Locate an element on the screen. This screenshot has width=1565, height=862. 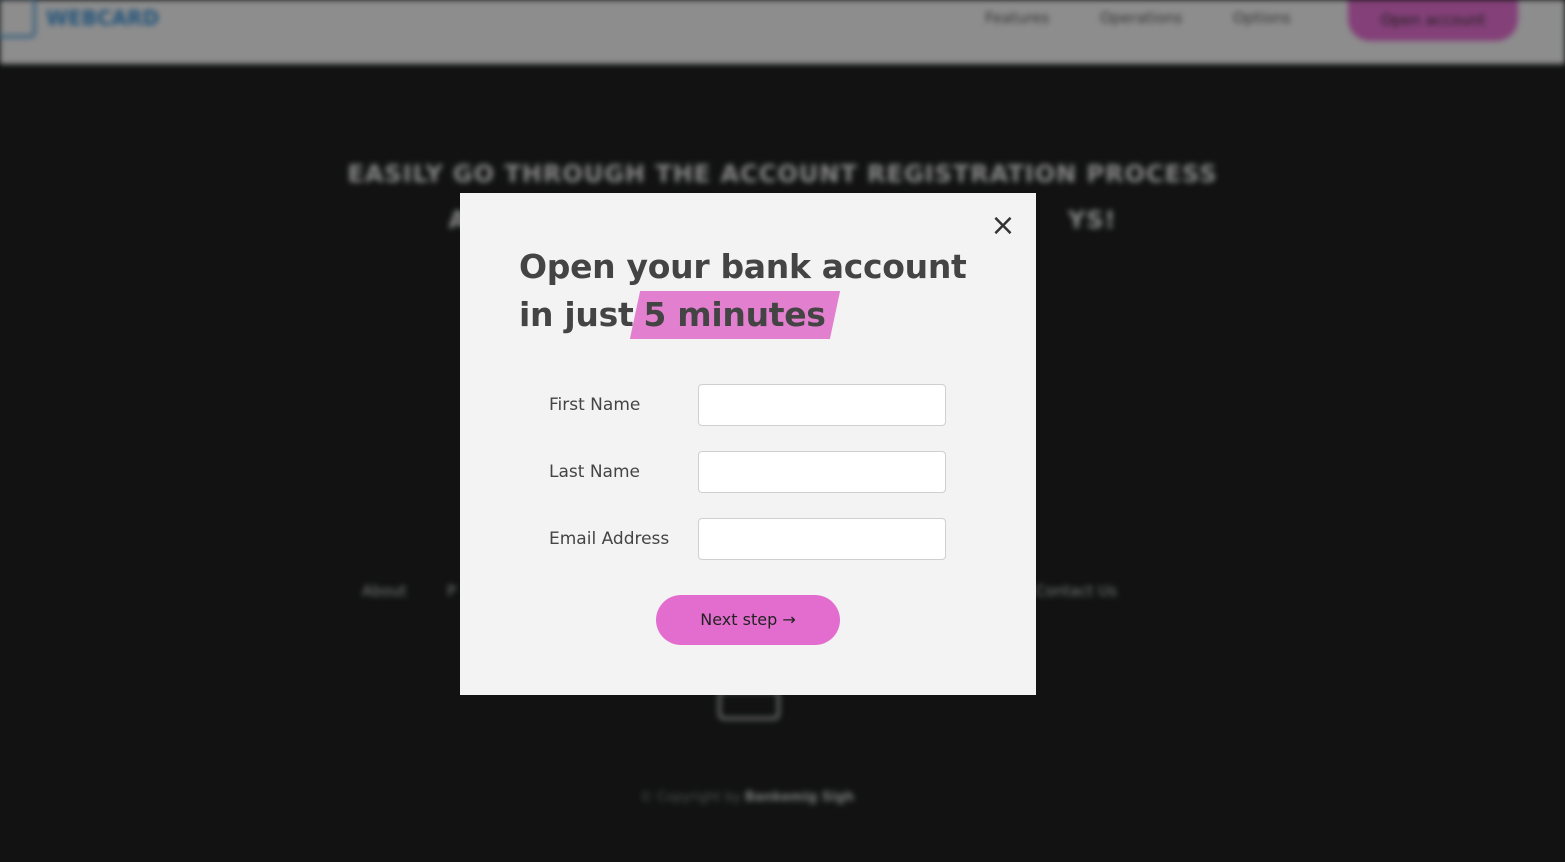
first-name-input is located at coordinates (822, 405).